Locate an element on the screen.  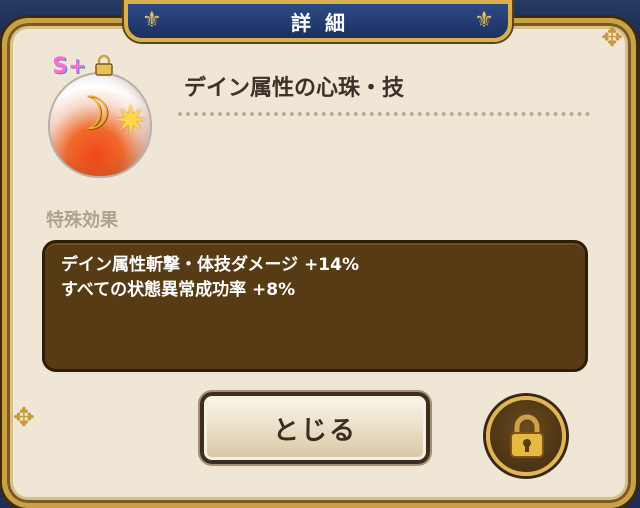
divider is located at coordinates (384, 114).